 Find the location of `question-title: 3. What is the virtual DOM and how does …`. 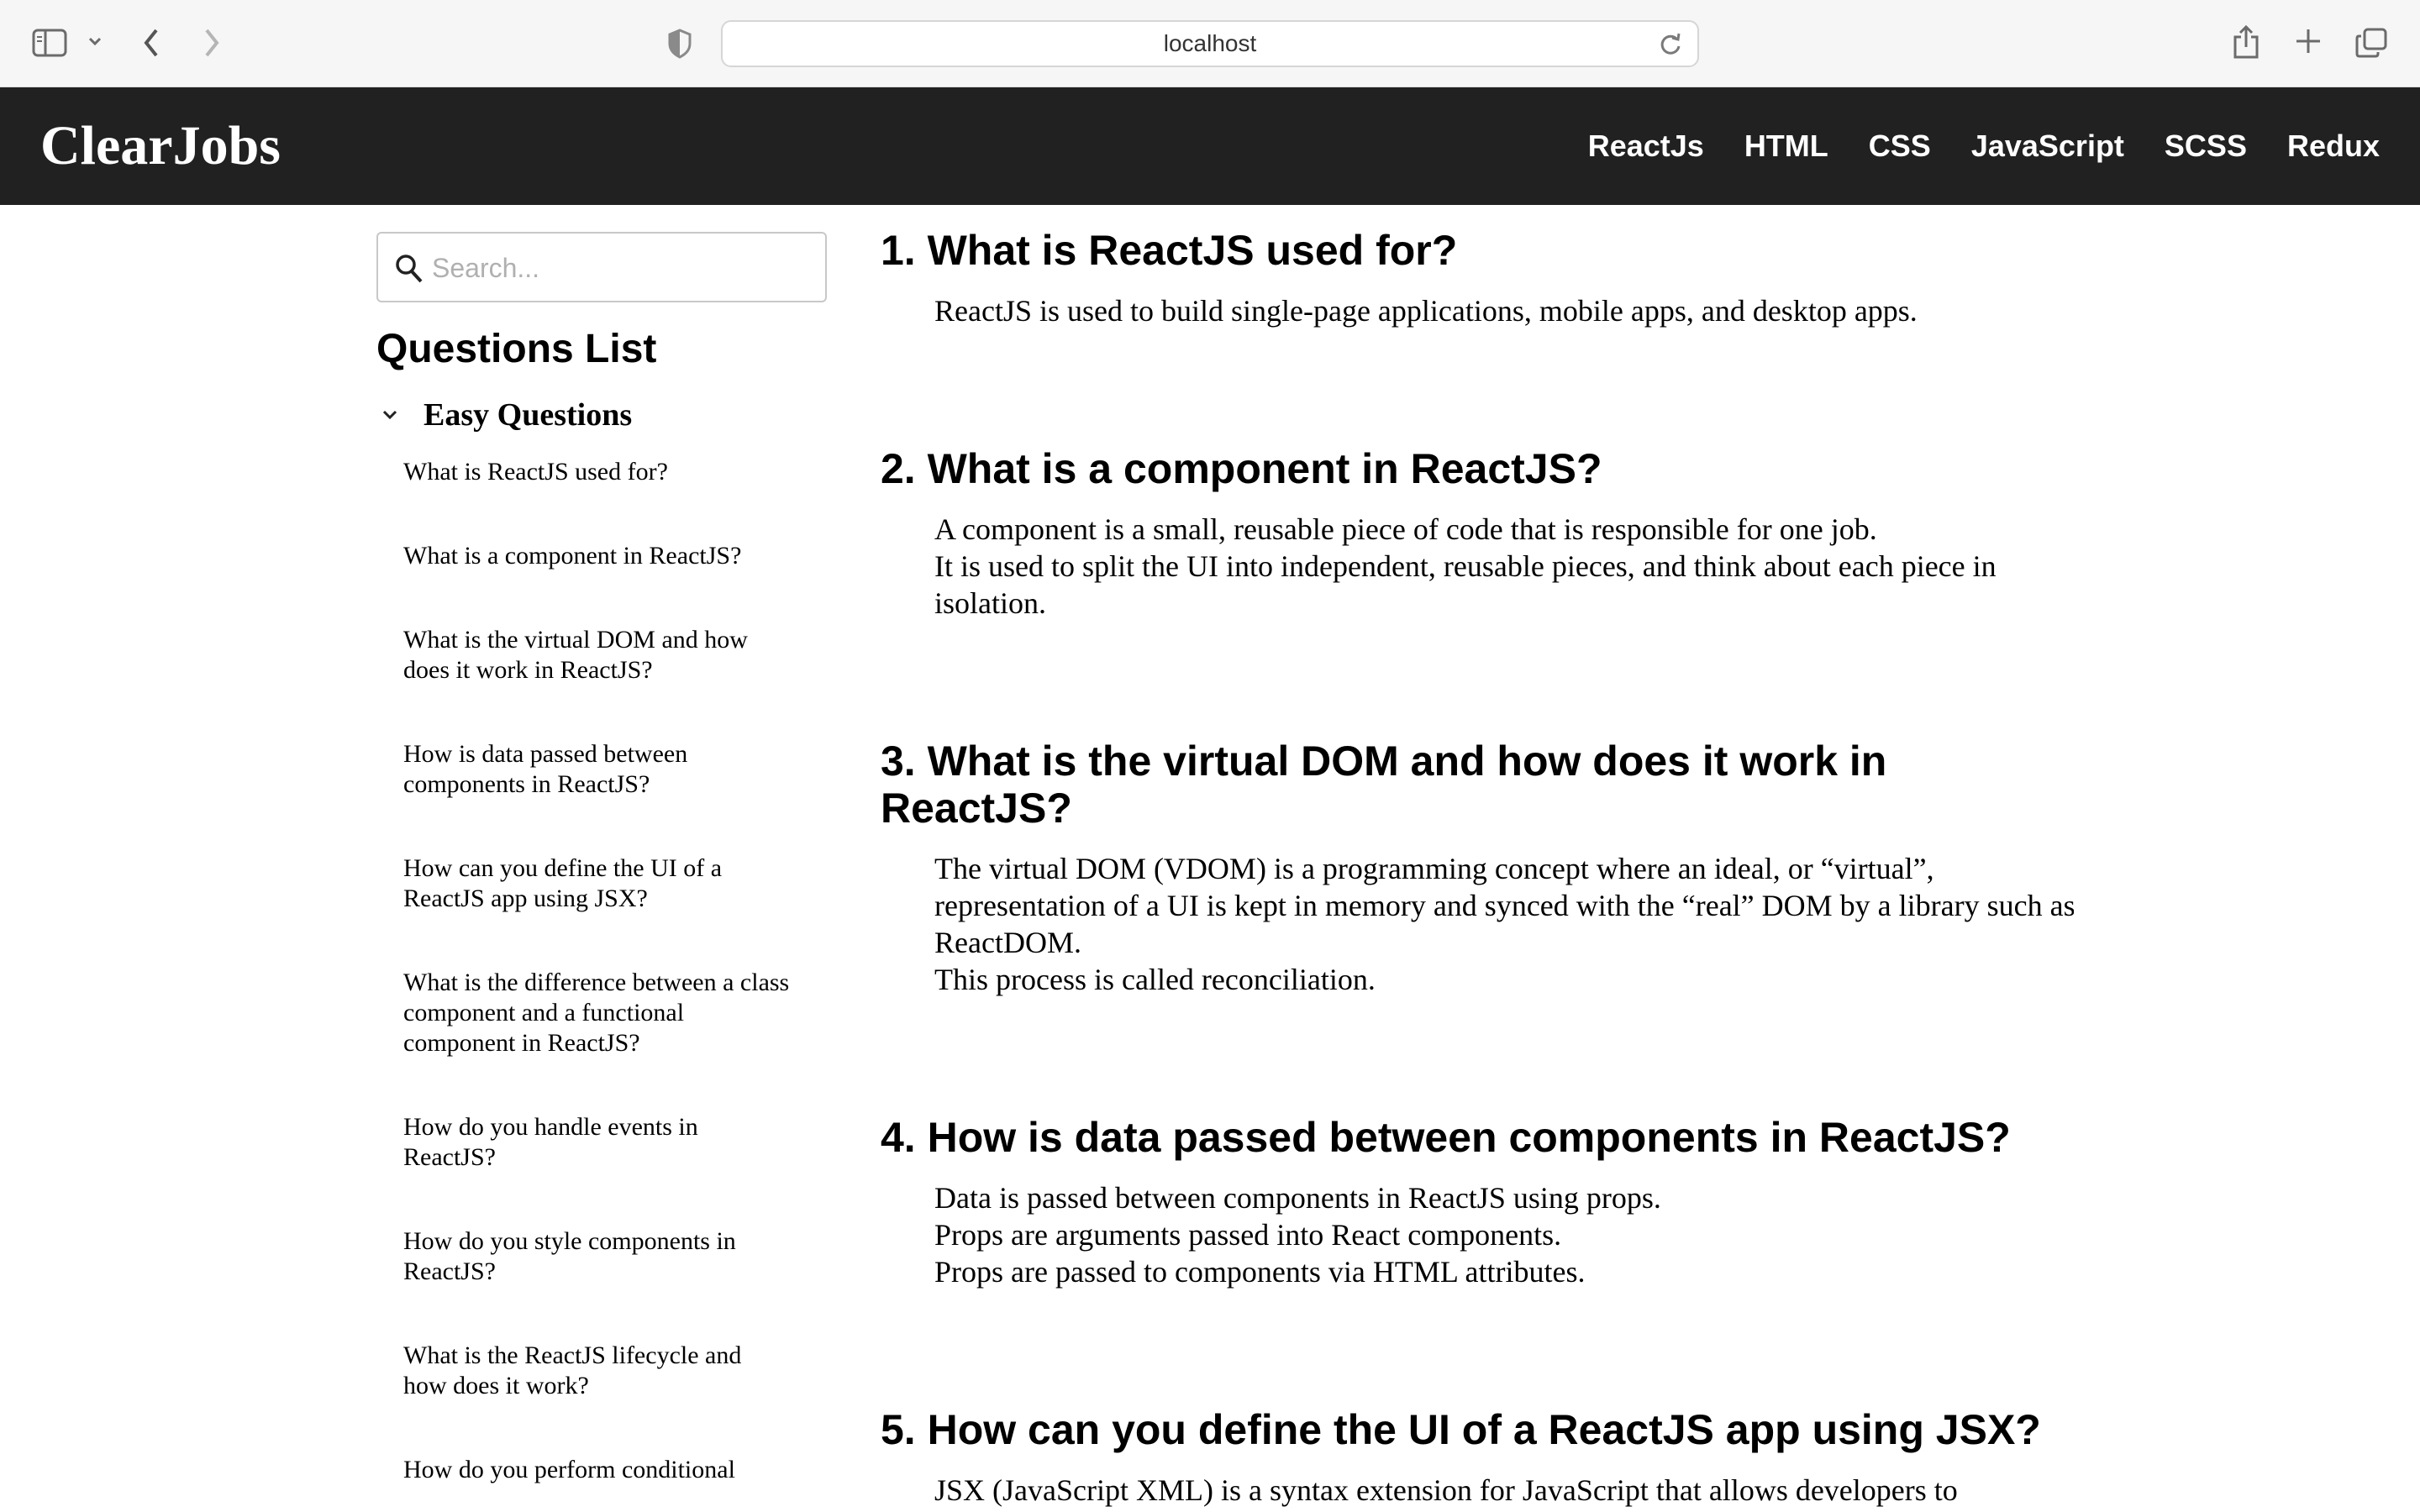

question-title: 3. What is the virtual DOM and how does … is located at coordinates (1384, 785).